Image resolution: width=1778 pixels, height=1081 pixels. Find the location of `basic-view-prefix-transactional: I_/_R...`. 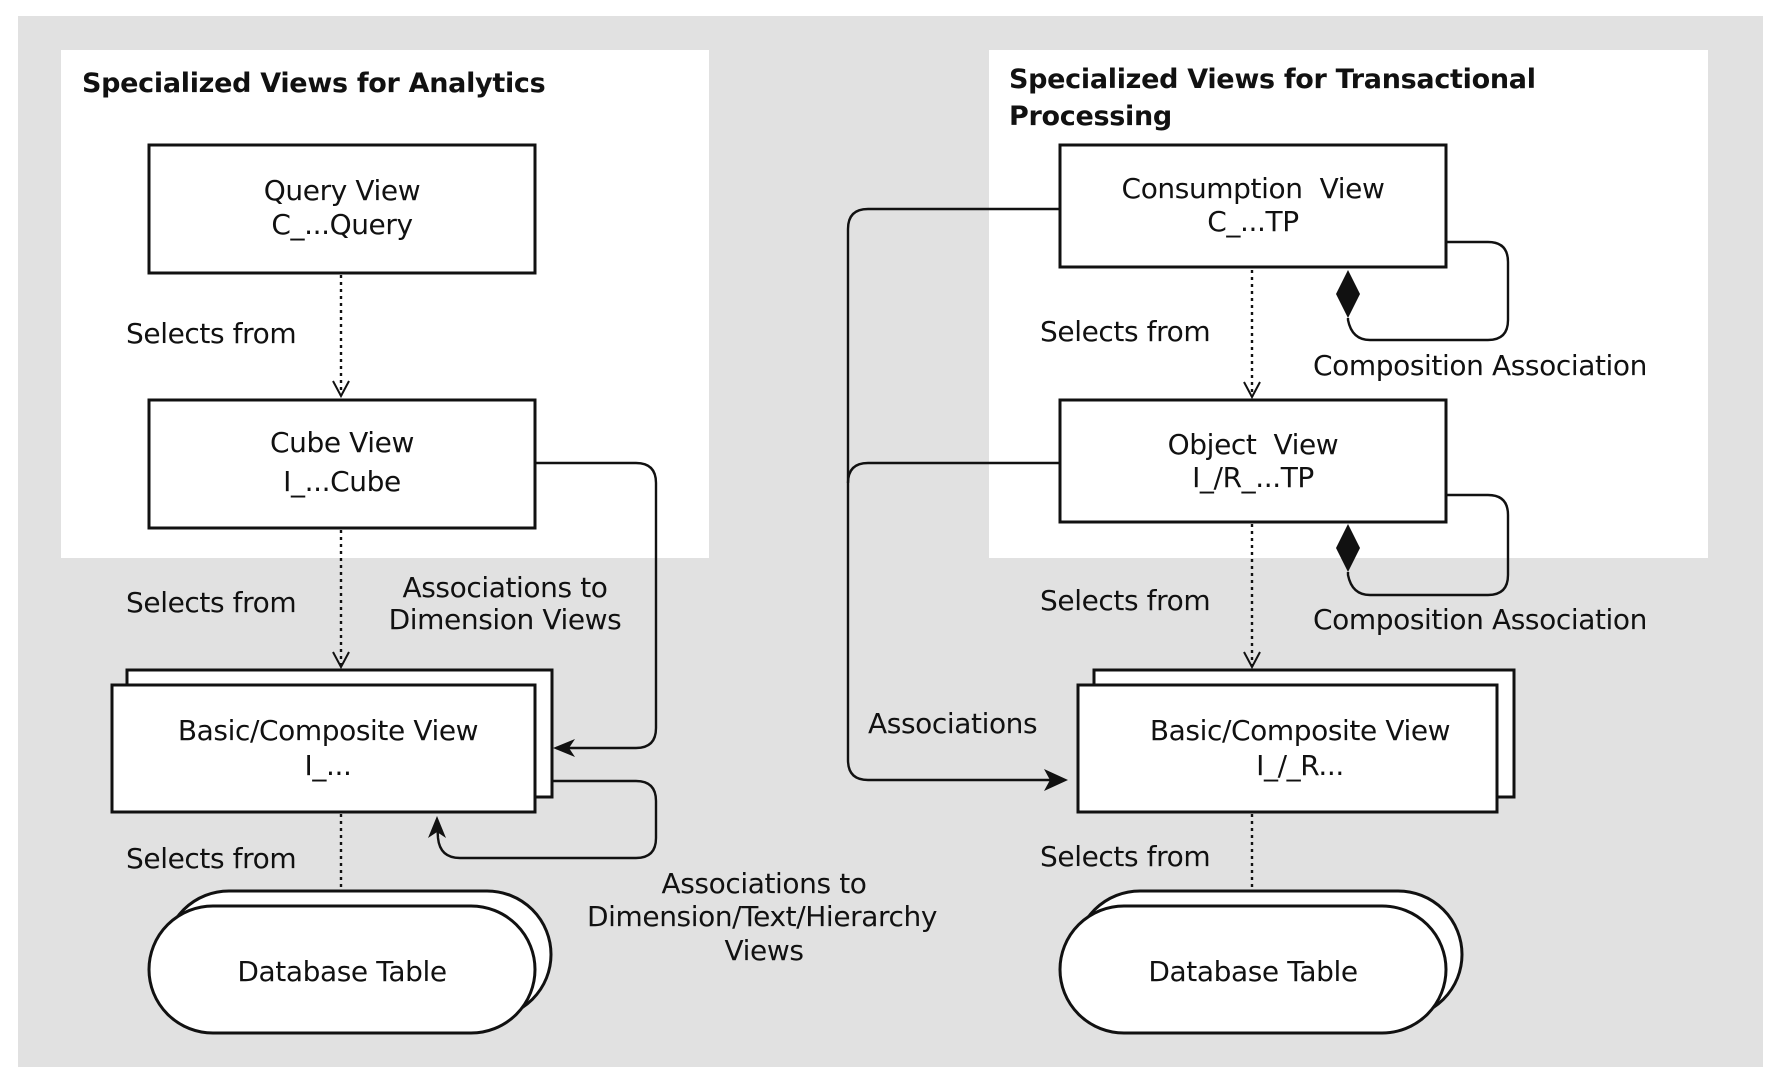

basic-view-prefix-transactional: I_/_R... is located at coordinates (1300, 765).